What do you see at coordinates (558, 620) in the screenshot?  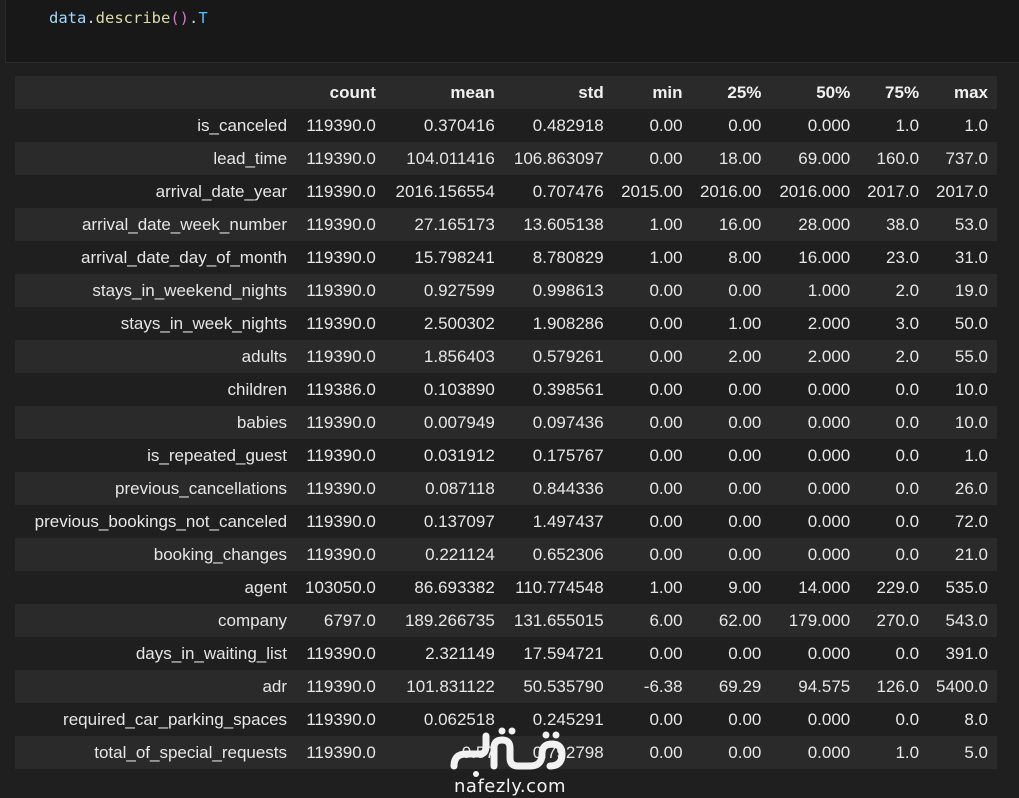 I see `table-cell: 131.655015` at bounding box center [558, 620].